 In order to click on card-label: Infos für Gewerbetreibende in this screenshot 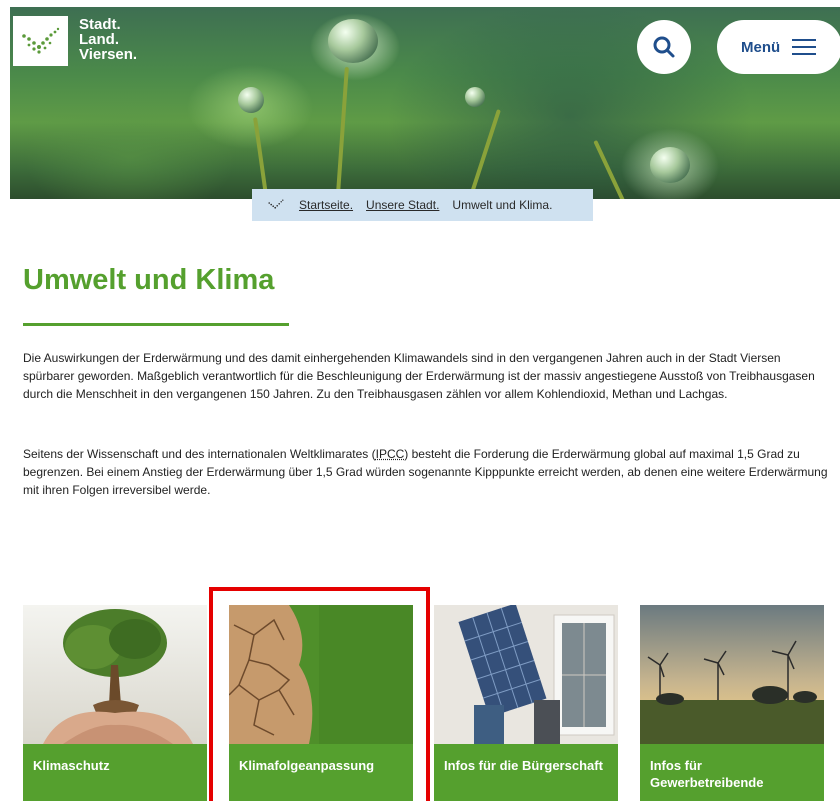, I will do `click(732, 772)`.